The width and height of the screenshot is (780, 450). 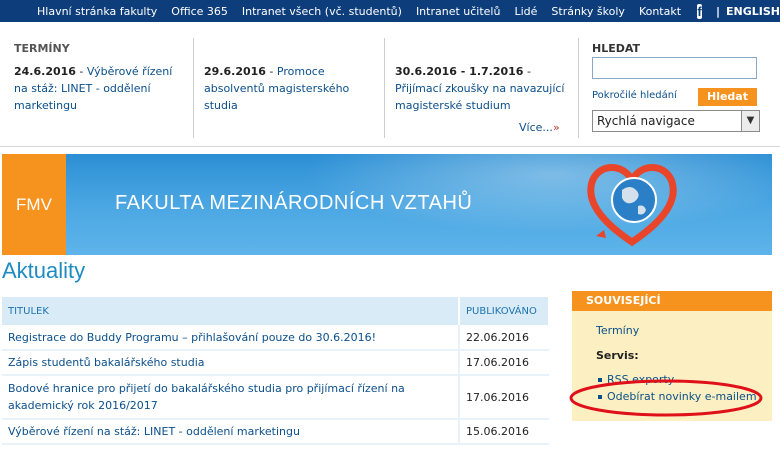 What do you see at coordinates (753, 11) in the screenshot?
I see `language-english-link: ENGLISH` at bounding box center [753, 11].